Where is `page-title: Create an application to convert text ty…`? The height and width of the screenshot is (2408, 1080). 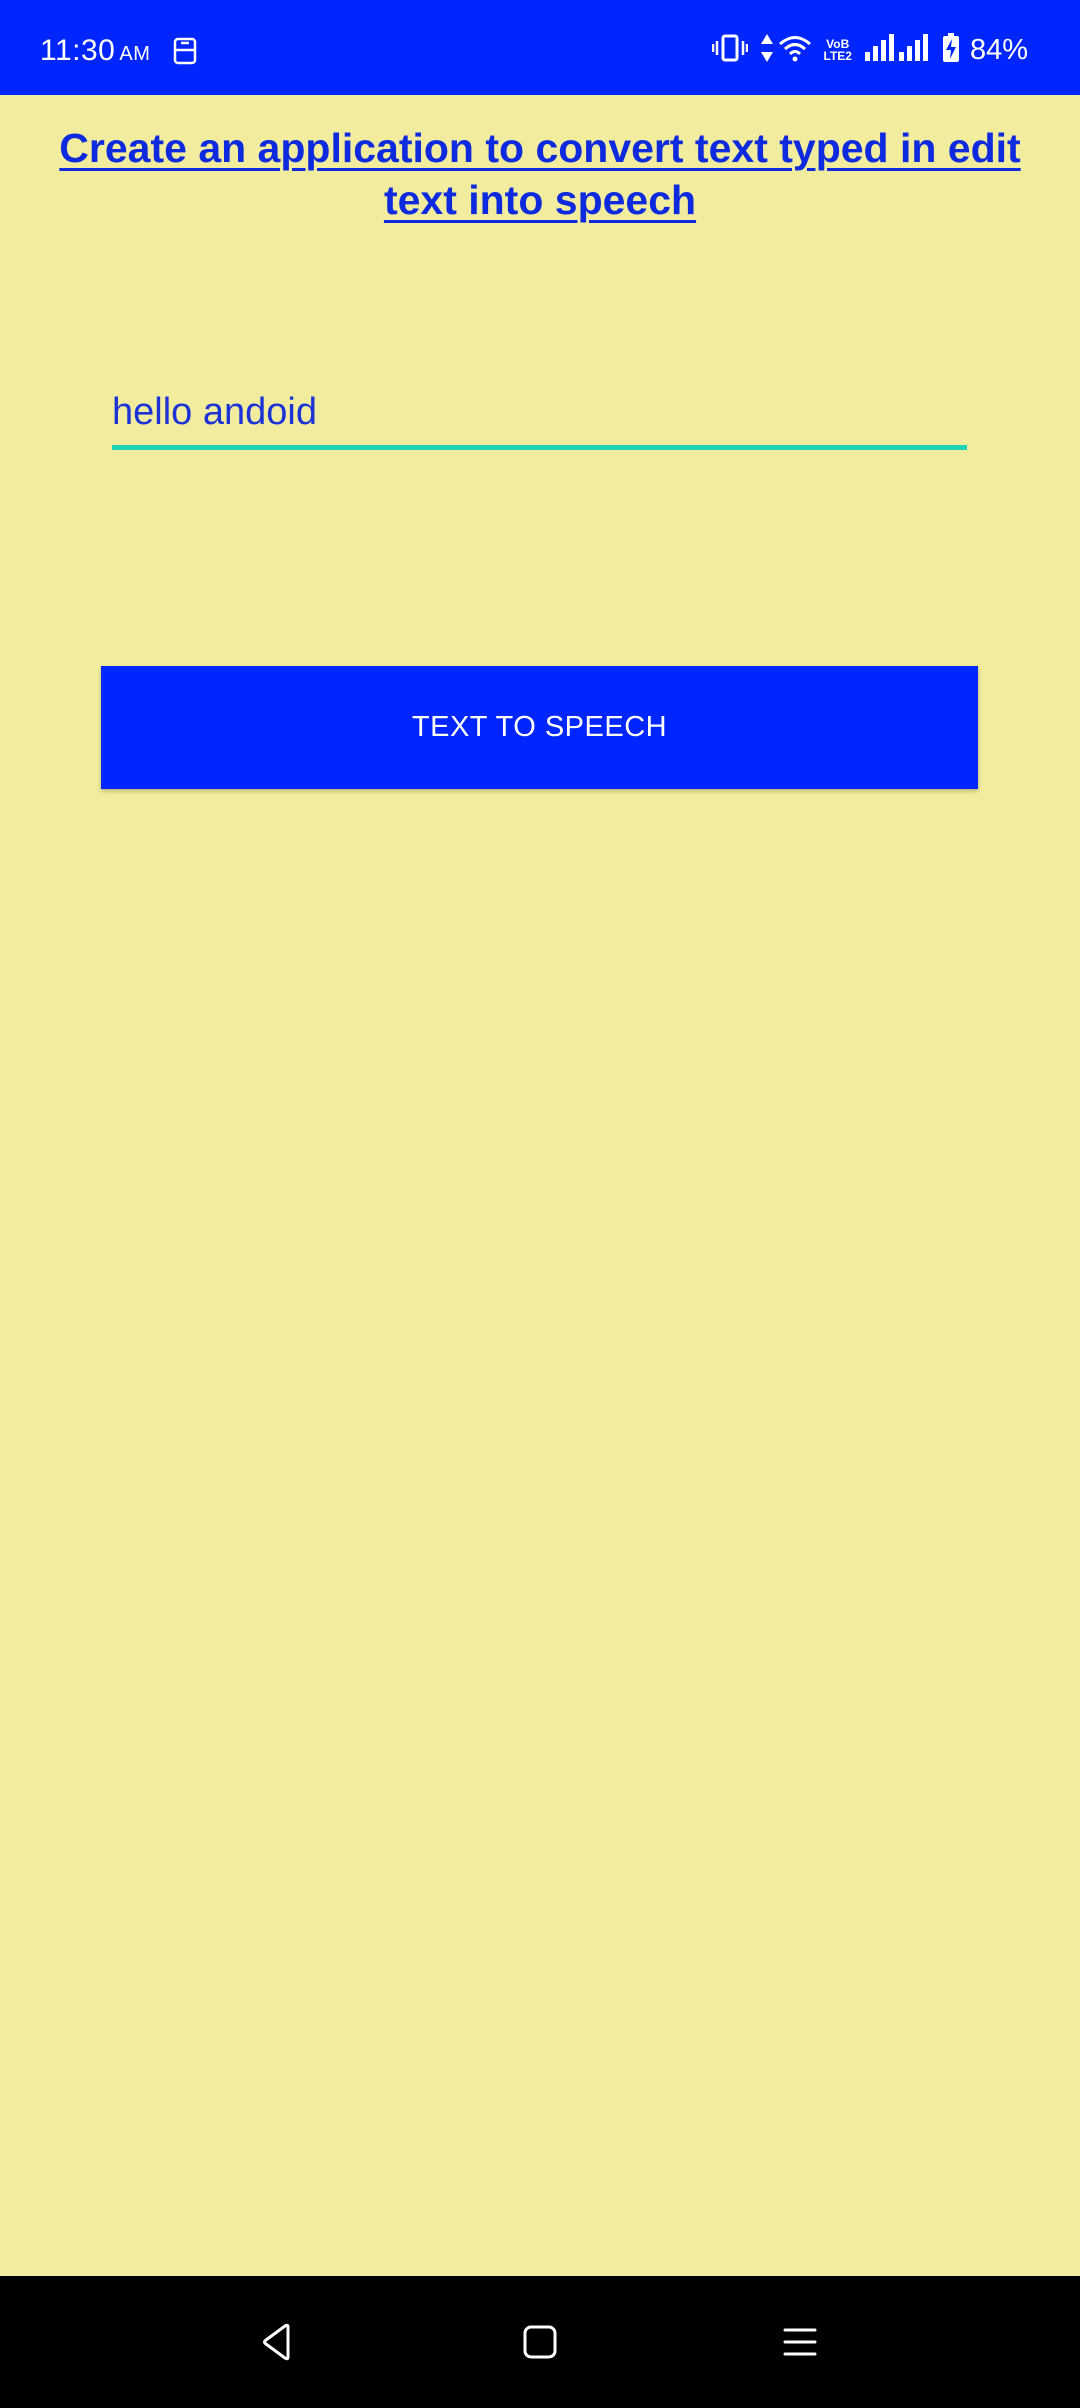 page-title: Create an application to convert text ty… is located at coordinates (540, 174).